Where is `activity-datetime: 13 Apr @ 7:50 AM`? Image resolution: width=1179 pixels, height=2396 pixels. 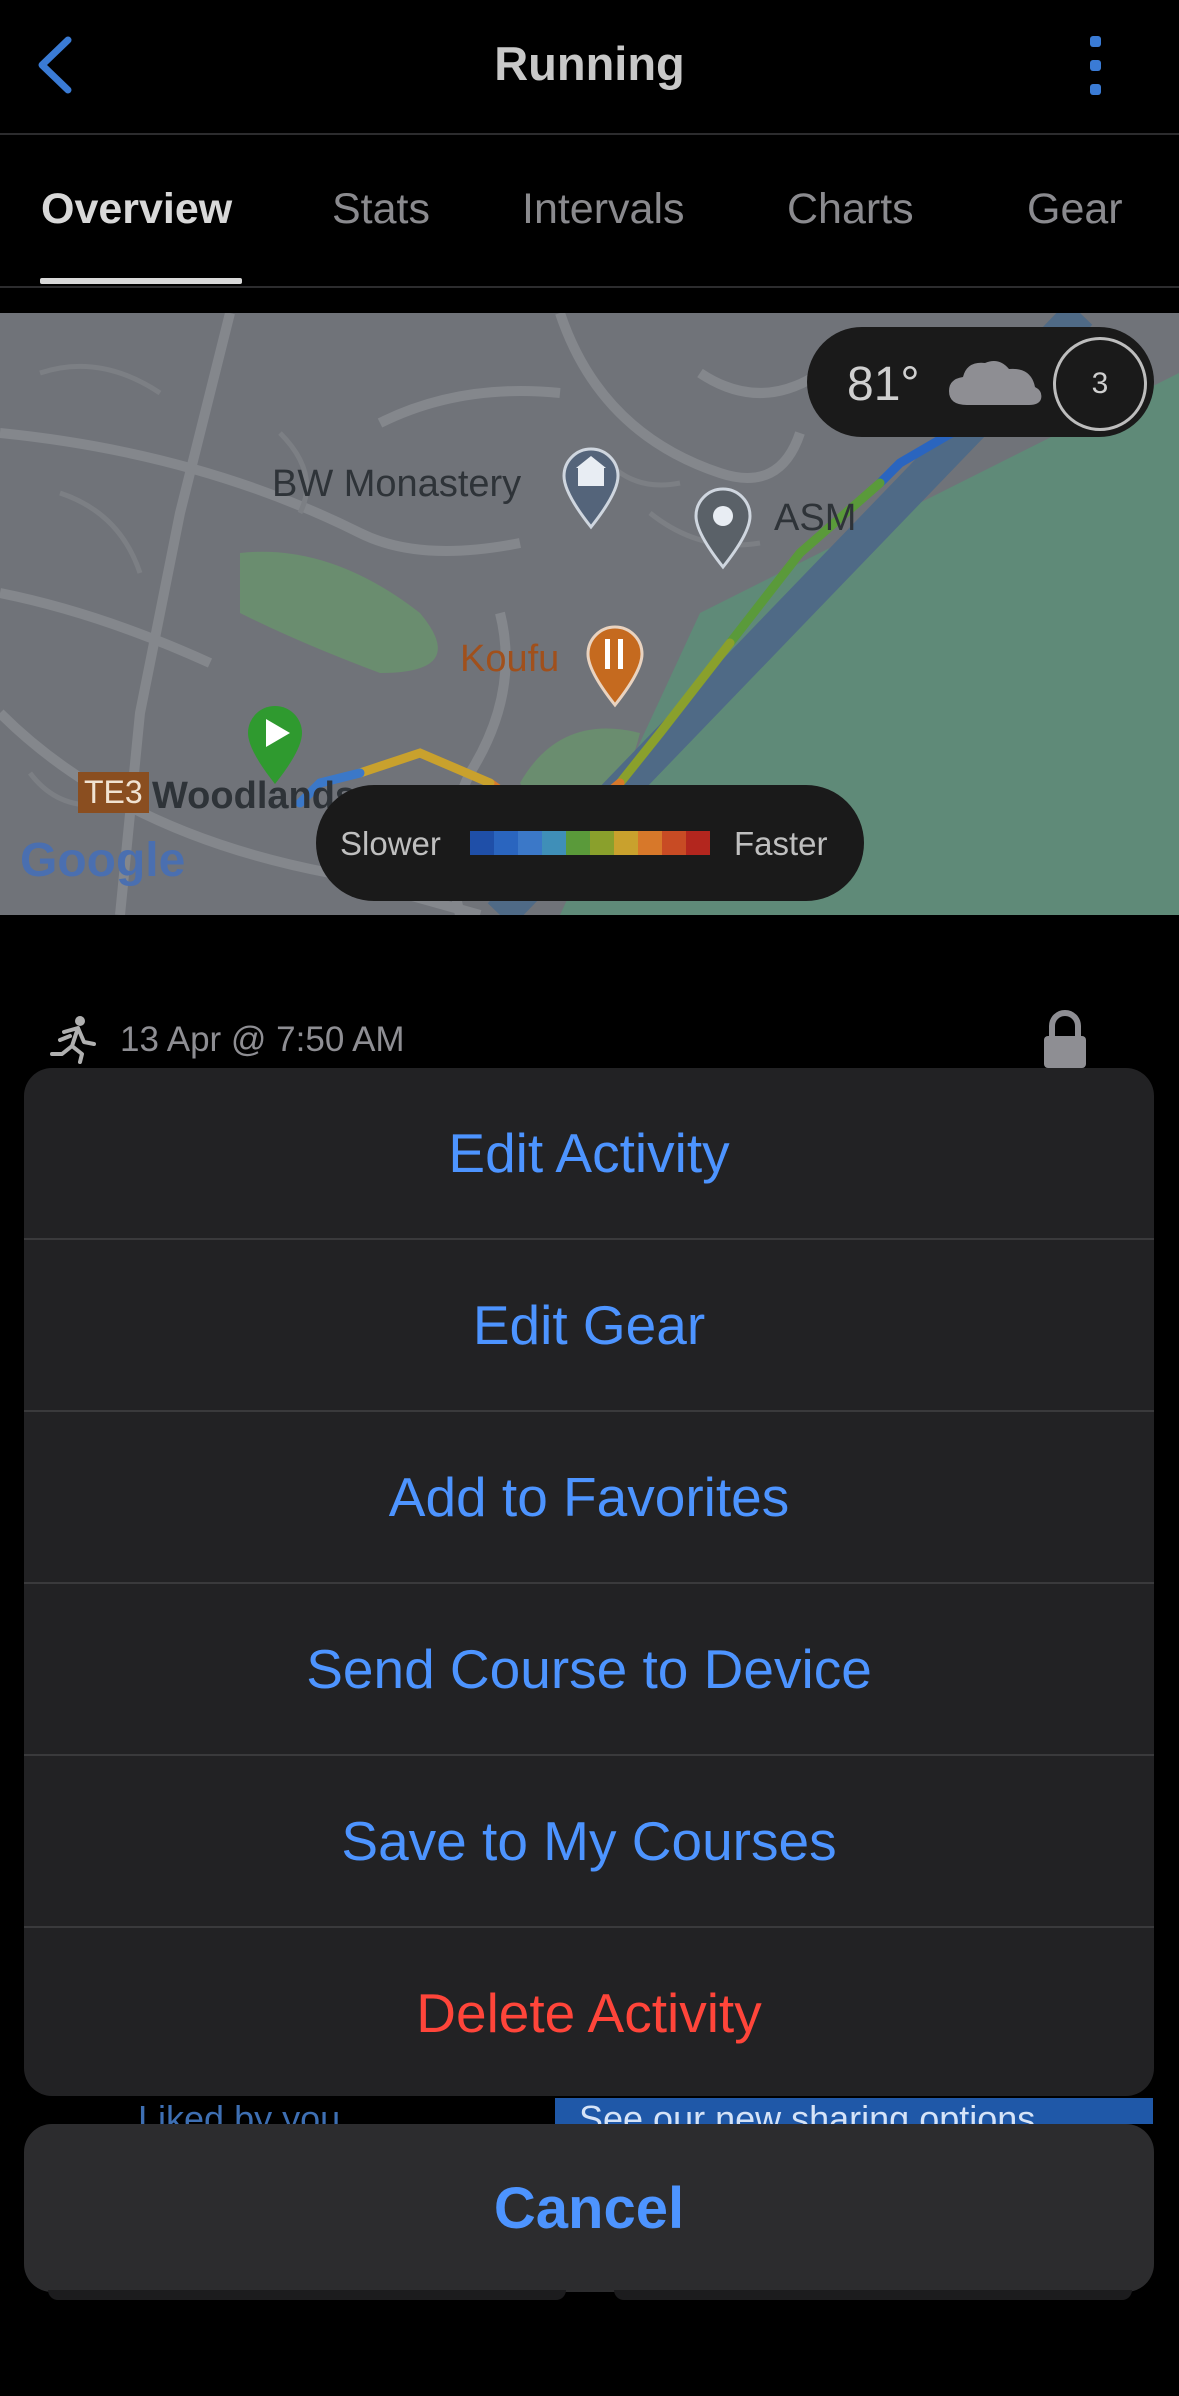
activity-datetime: 13 Apr @ 7:50 AM is located at coordinates (262, 1039).